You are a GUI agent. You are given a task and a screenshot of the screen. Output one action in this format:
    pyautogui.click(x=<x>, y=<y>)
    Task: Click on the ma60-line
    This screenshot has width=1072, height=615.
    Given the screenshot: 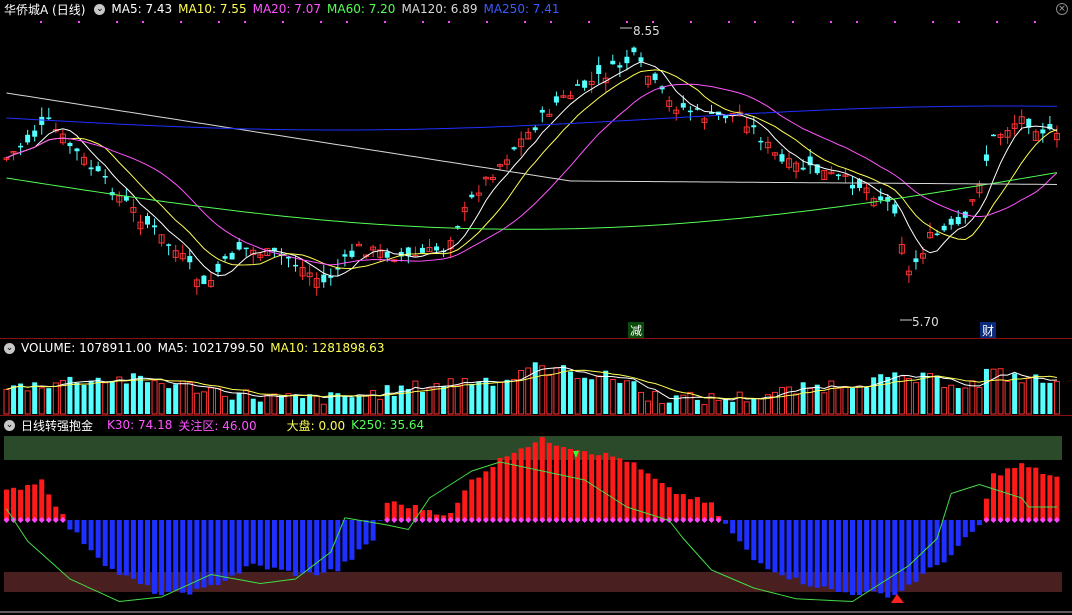 What is the action you would take?
    pyautogui.click(x=532, y=201)
    